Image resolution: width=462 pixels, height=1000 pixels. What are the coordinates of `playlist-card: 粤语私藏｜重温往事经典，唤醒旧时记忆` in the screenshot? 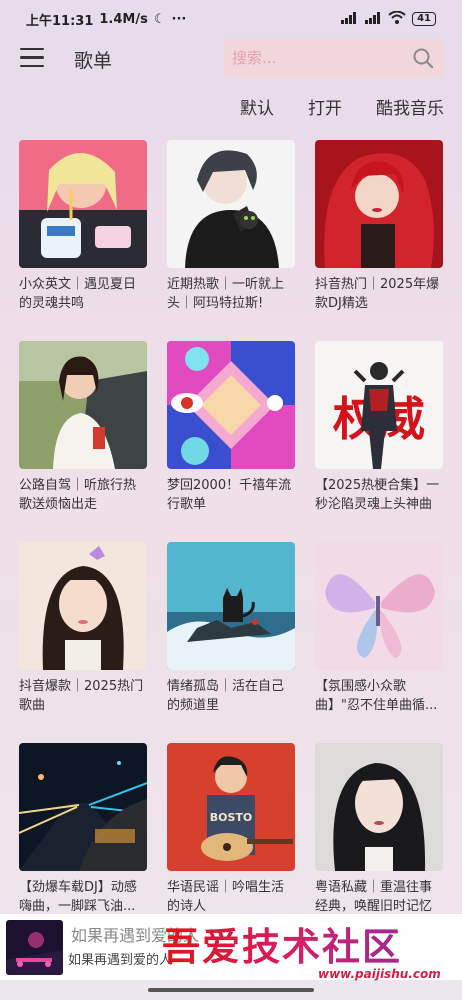 It's located at (379, 829).